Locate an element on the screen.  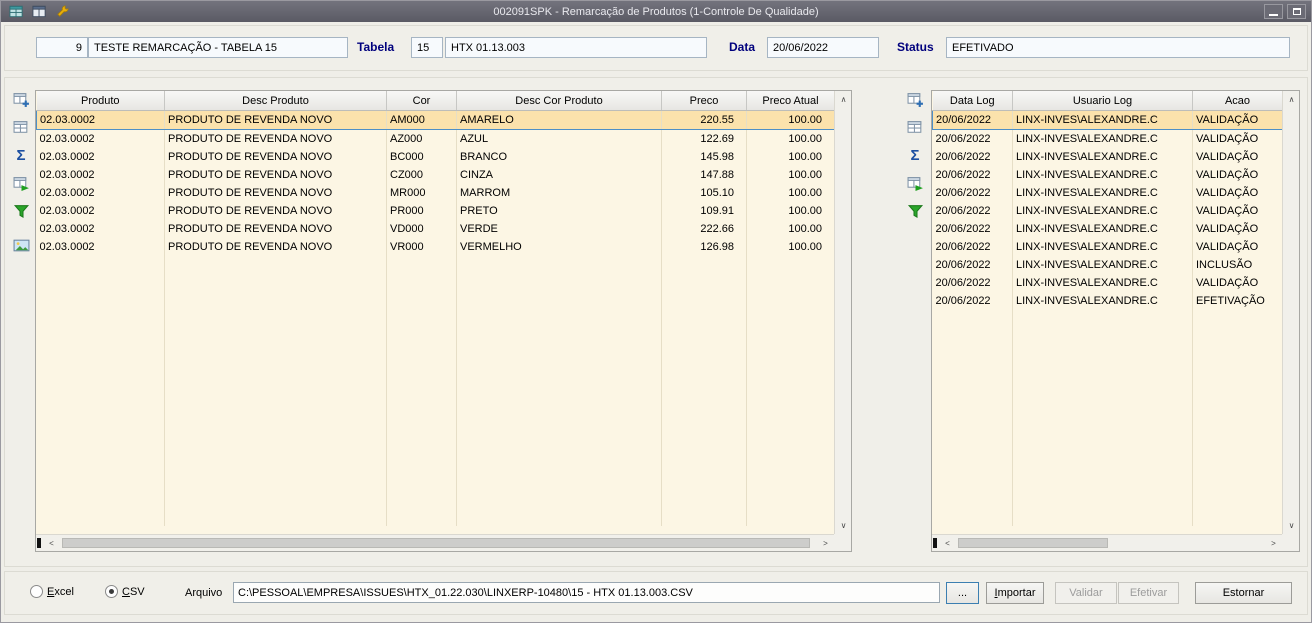
cell: VERDE is located at coordinates (559, 229).